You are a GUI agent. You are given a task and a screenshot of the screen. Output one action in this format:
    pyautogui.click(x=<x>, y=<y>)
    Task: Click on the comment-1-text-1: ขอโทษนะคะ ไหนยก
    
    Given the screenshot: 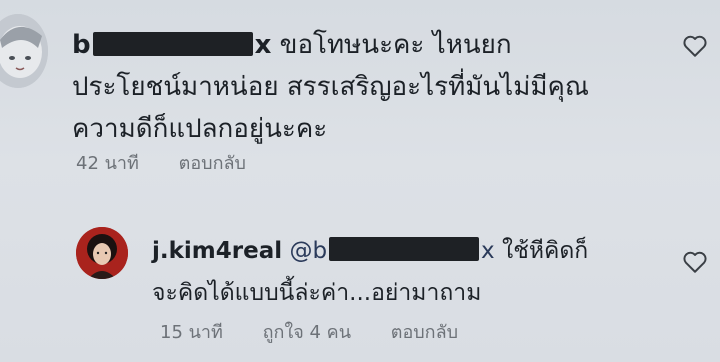 What is the action you would take?
    pyautogui.click(x=395, y=45)
    